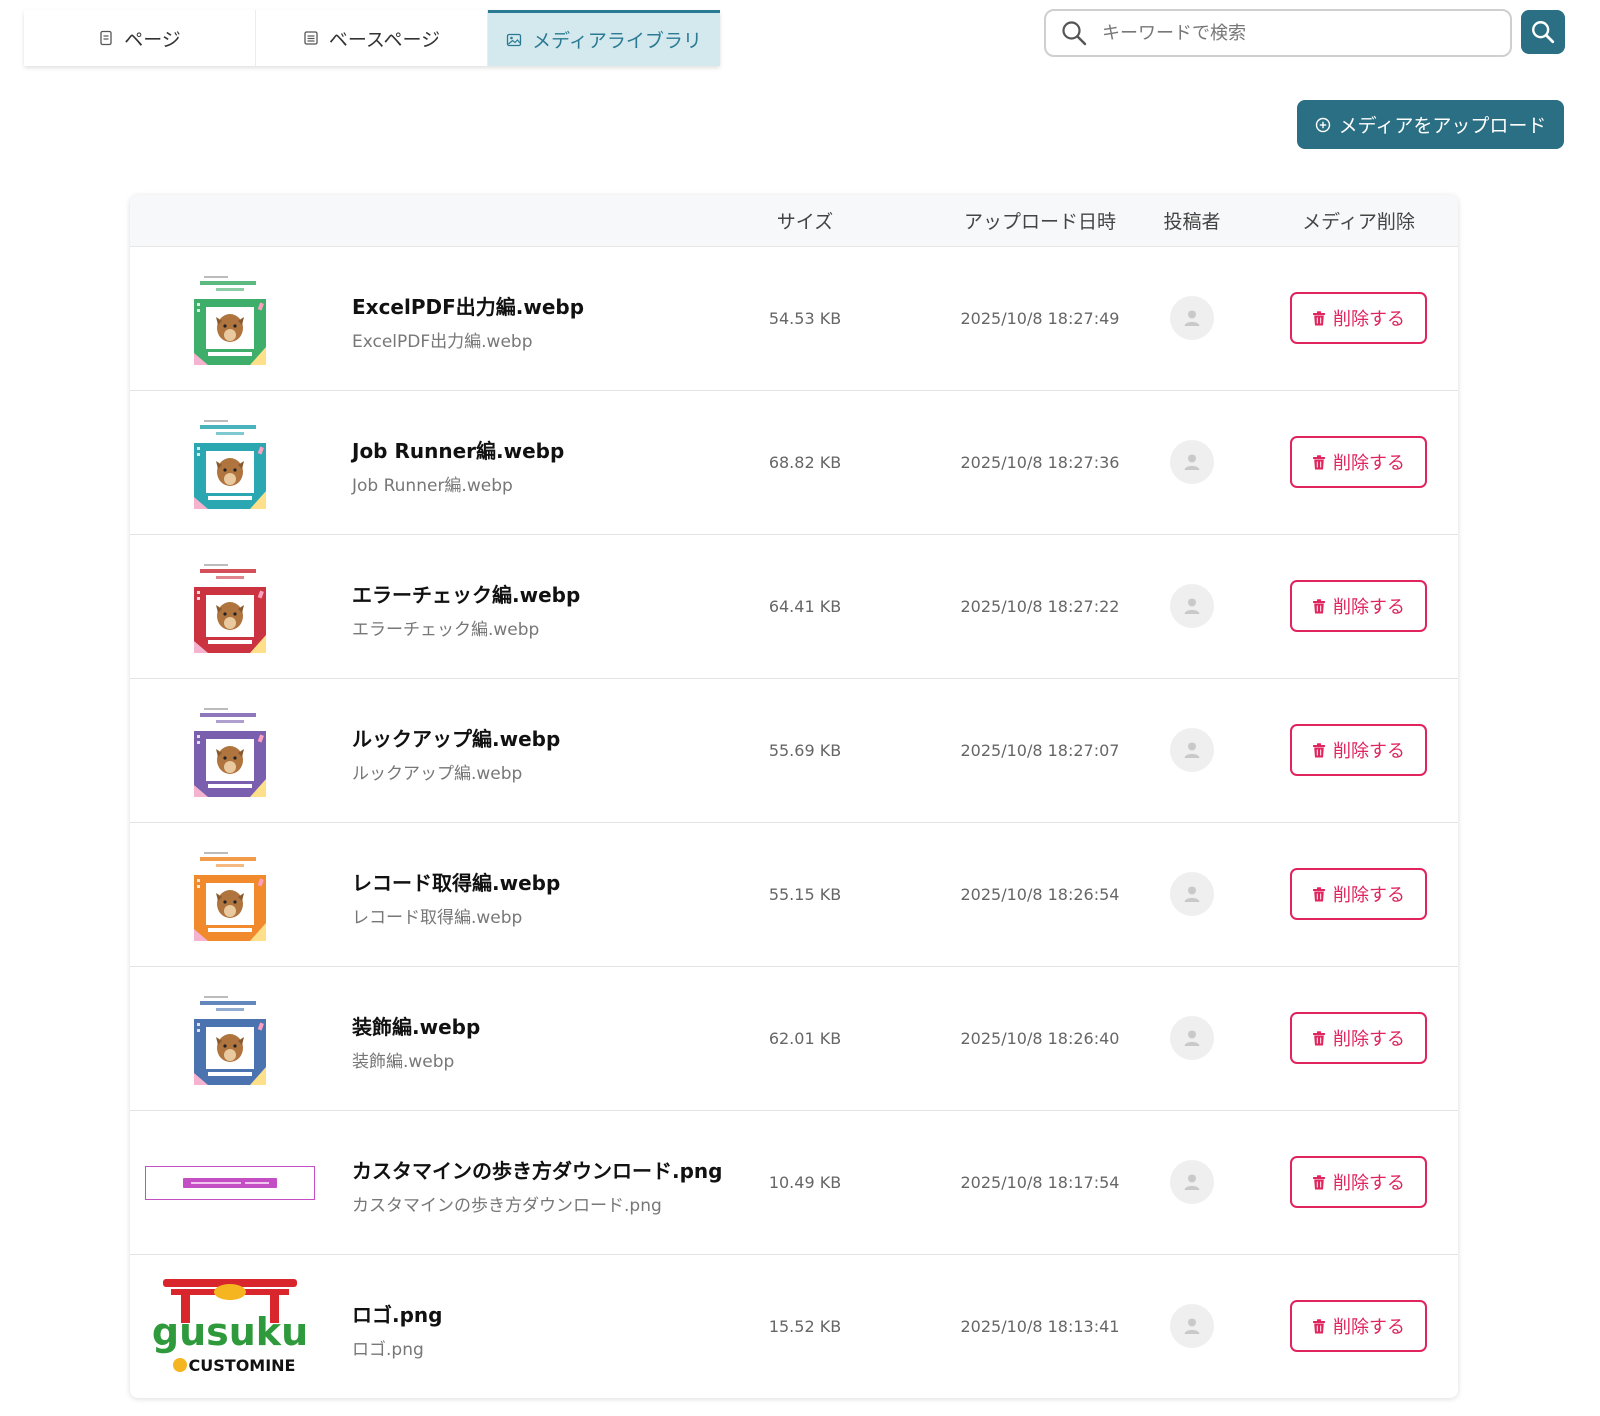 Image resolution: width=1600 pixels, height=1416 pixels. I want to click on media-upload-date: 2025/10/8 18:27:22, so click(1040, 606).